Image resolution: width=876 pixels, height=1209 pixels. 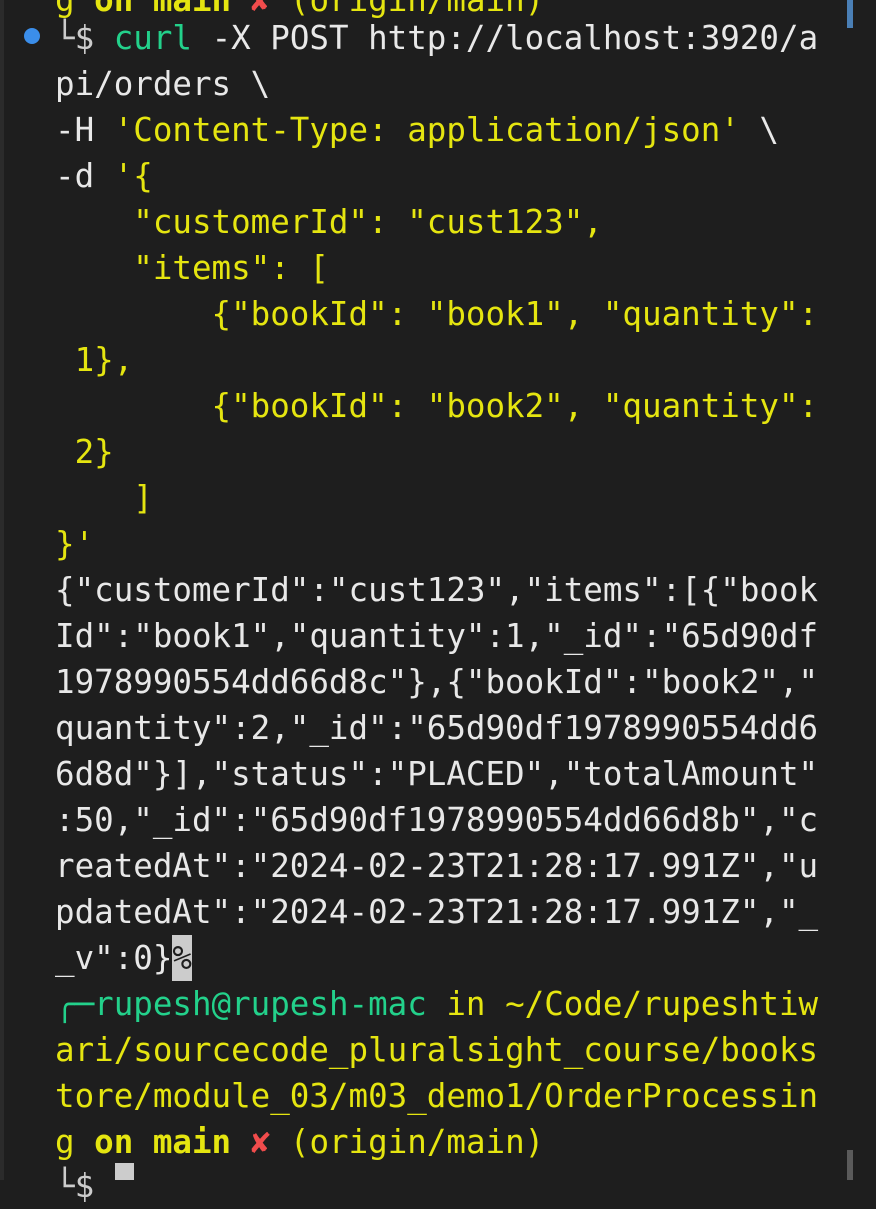 What do you see at coordinates (260, 1004) in the screenshot?
I see `user-host: rupesh@rupesh-mac` at bounding box center [260, 1004].